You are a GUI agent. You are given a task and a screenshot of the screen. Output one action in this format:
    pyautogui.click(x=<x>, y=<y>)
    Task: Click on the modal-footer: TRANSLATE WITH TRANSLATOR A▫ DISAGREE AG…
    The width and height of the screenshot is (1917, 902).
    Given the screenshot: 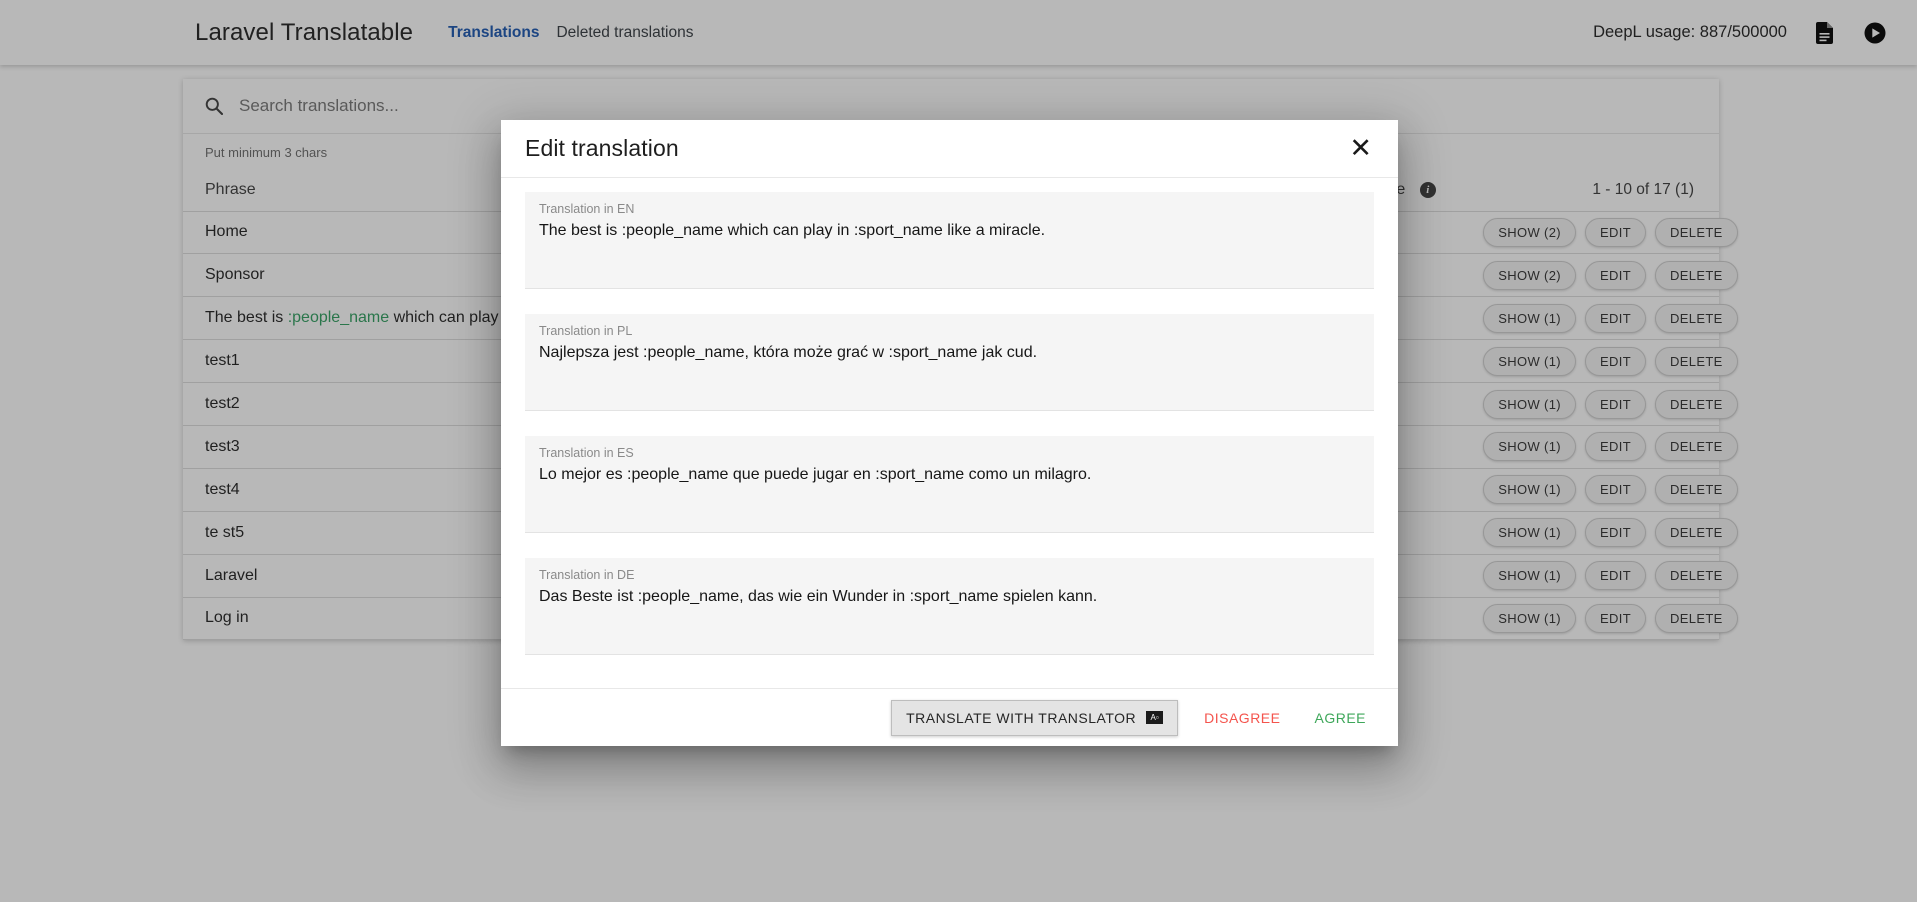 What is the action you would take?
    pyautogui.click(x=949, y=717)
    